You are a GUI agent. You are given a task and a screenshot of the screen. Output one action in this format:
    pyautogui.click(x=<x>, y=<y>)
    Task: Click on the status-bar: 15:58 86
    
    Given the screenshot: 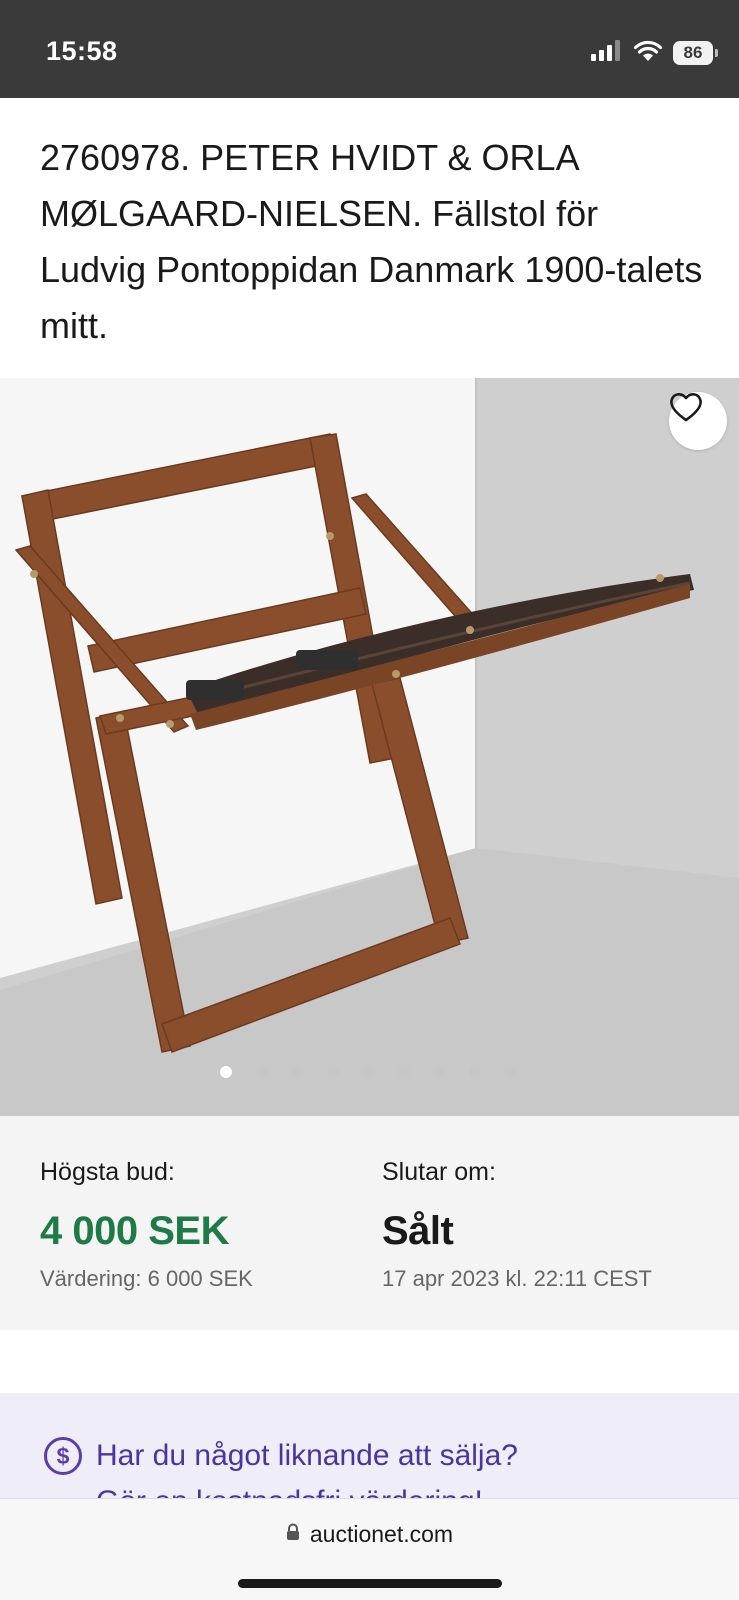 What is the action you would take?
    pyautogui.click(x=369, y=49)
    